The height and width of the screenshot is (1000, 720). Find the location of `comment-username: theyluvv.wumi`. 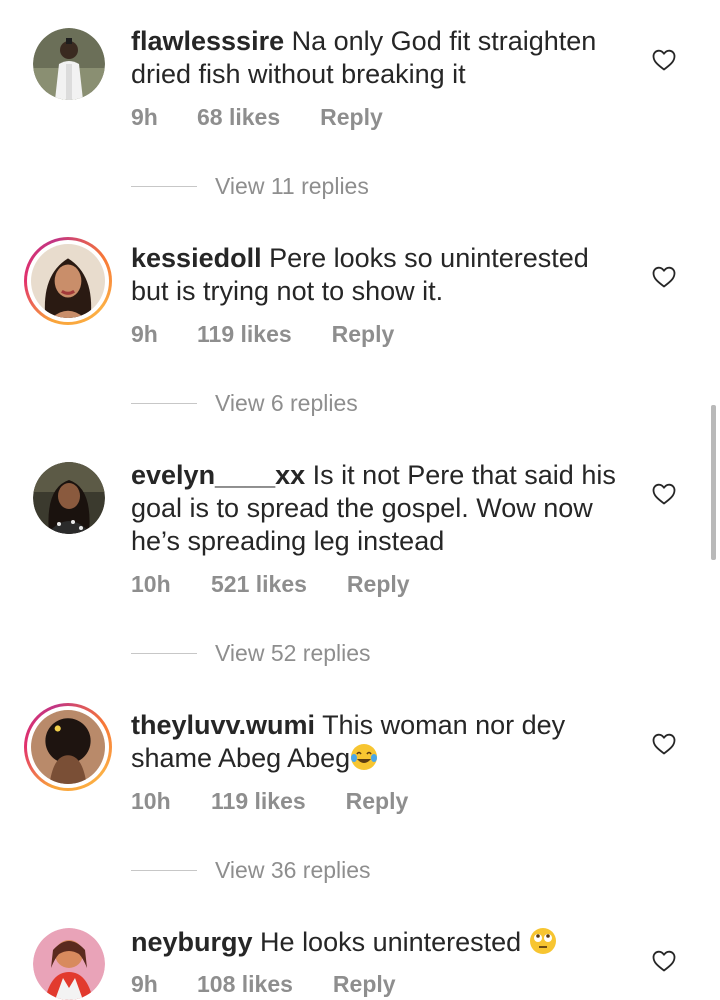

comment-username: theyluvv.wumi is located at coordinates (223, 725).